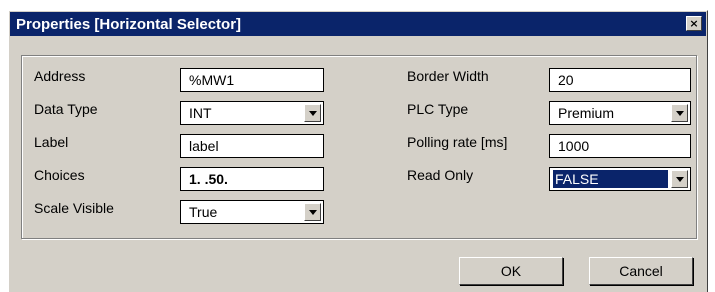 The width and height of the screenshot is (715, 292). What do you see at coordinates (129, 24) in the screenshot?
I see `dialog-title: Properties [Horizontal Selector]` at bounding box center [129, 24].